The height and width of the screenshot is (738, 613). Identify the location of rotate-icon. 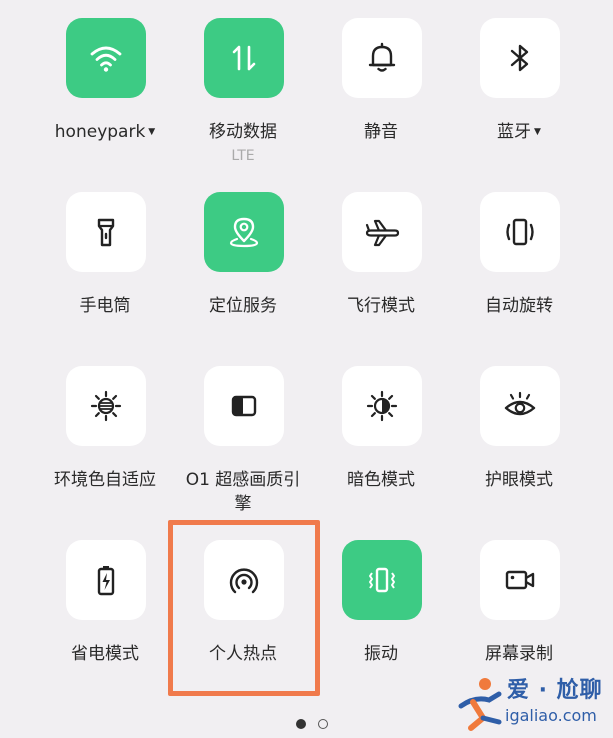
(520, 232).